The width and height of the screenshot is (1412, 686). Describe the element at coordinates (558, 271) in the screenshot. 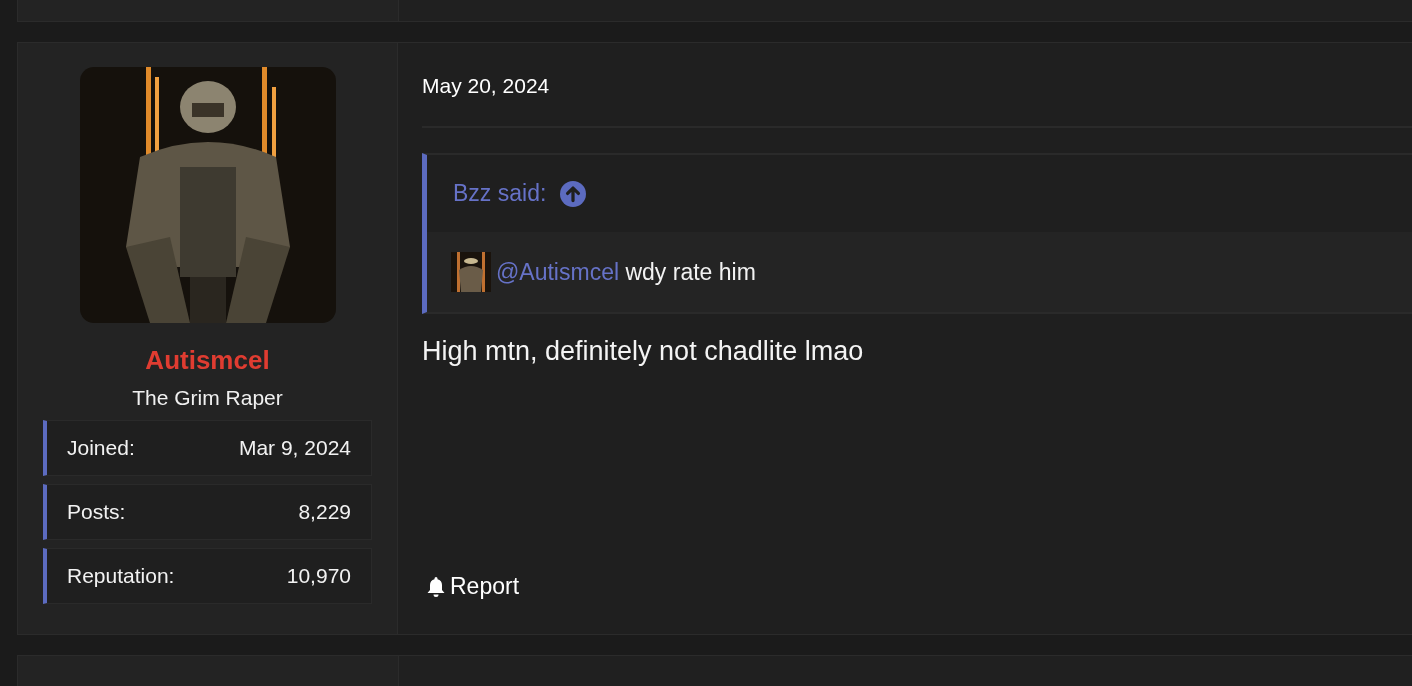

I see `mention-link: @Autismcel` at that location.